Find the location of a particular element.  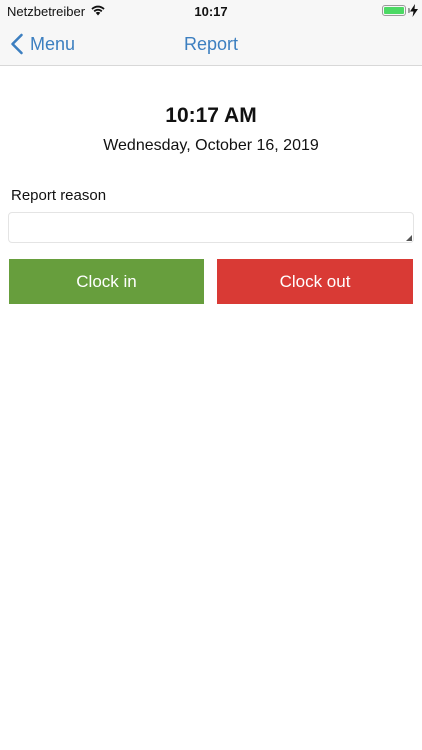

charging-bolt-icon is located at coordinates (414, 10).